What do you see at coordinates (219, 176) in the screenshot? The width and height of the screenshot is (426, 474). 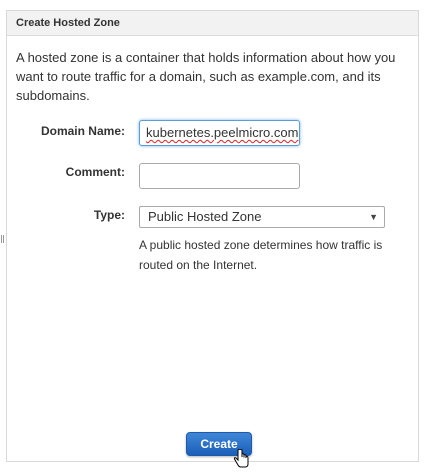 I see `comment-input` at bounding box center [219, 176].